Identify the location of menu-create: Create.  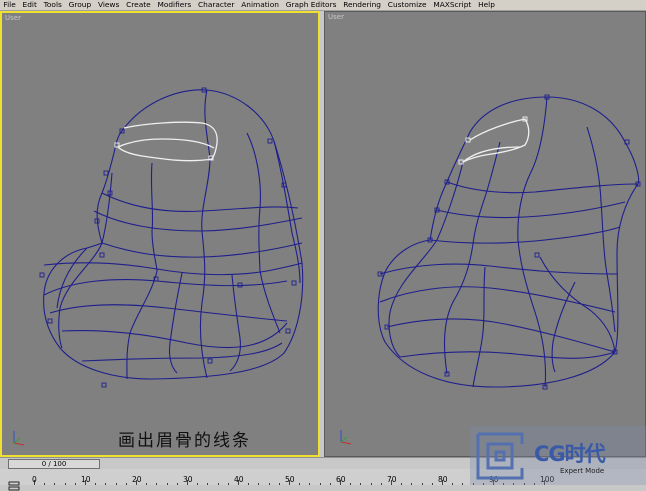
(138, 5).